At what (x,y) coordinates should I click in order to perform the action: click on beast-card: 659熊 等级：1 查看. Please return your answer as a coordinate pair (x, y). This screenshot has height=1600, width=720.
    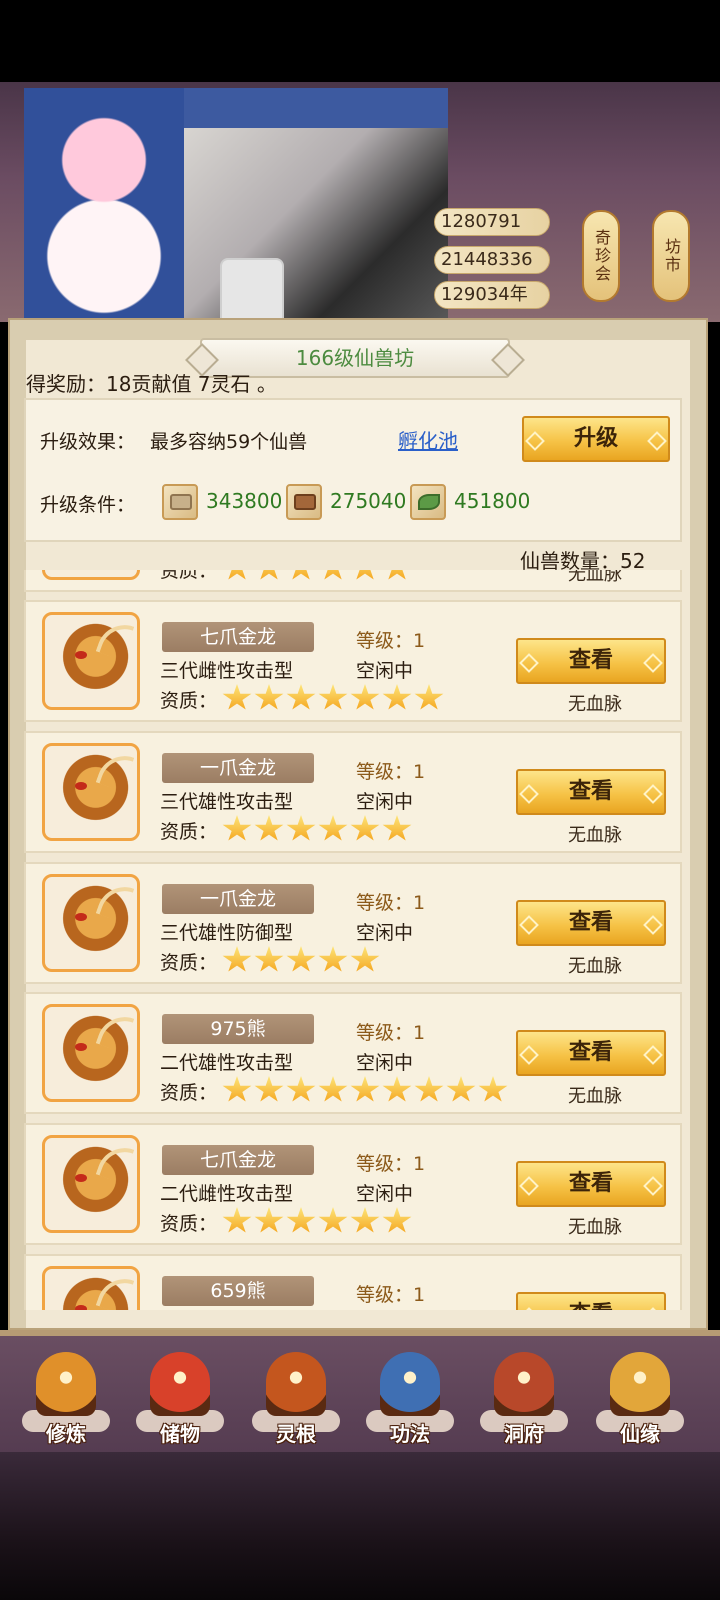
    Looking at the image, I should click on (353, 1282).